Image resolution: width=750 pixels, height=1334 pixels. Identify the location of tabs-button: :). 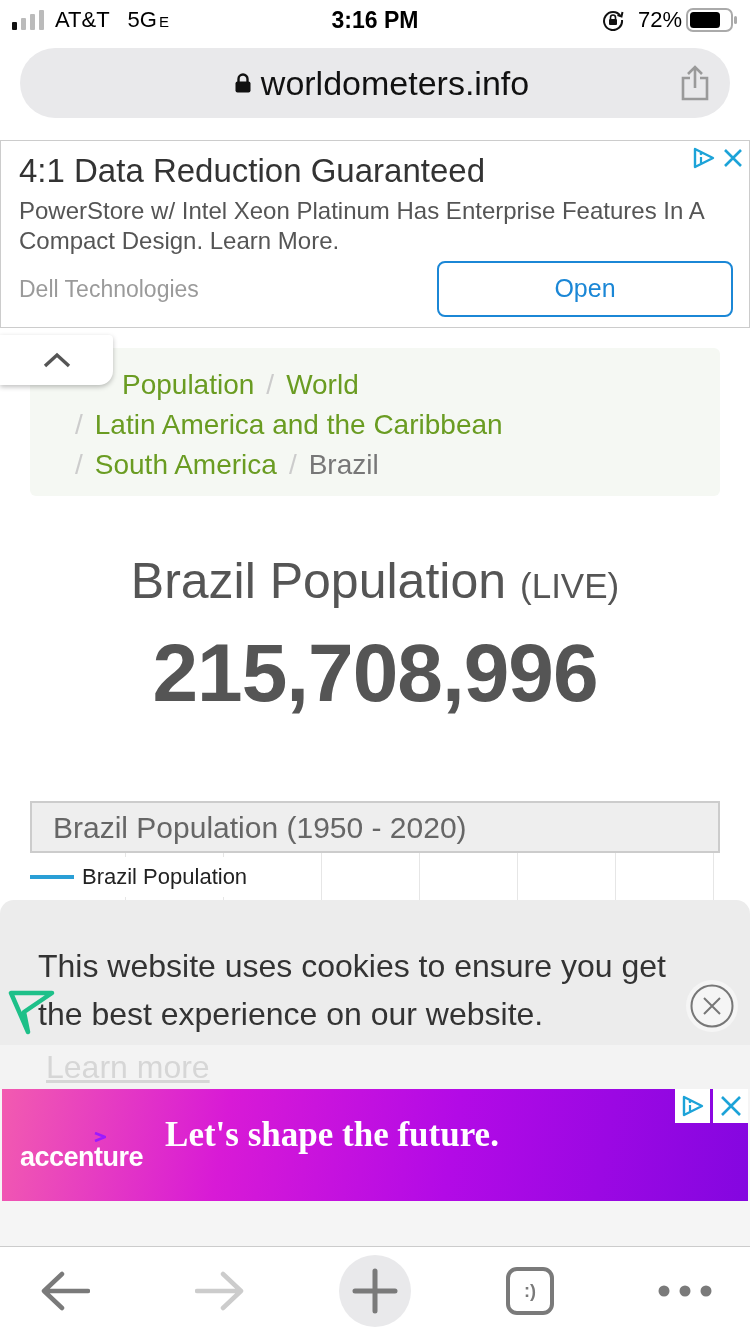
(530, 1290).